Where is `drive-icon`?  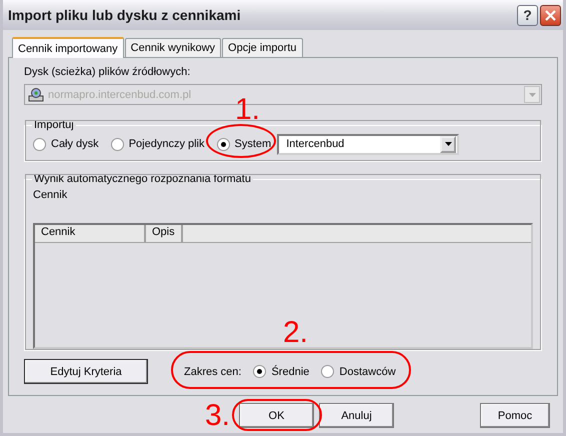
drive-icon is located at coordinates (36, 95).